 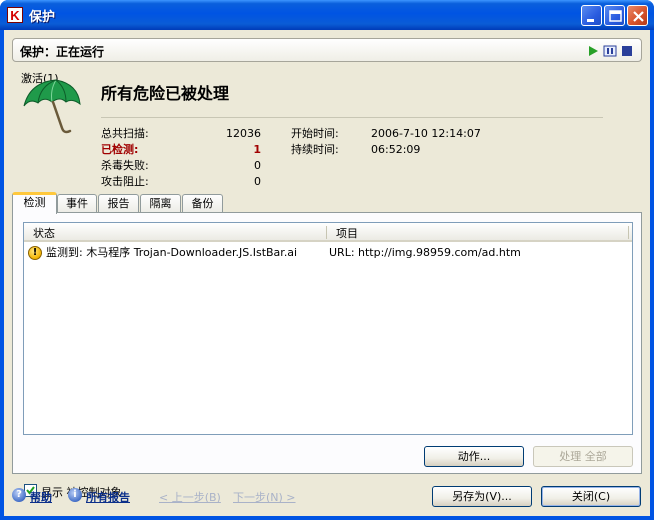 I want to click on pause-icon, so click(x=610, y=51).